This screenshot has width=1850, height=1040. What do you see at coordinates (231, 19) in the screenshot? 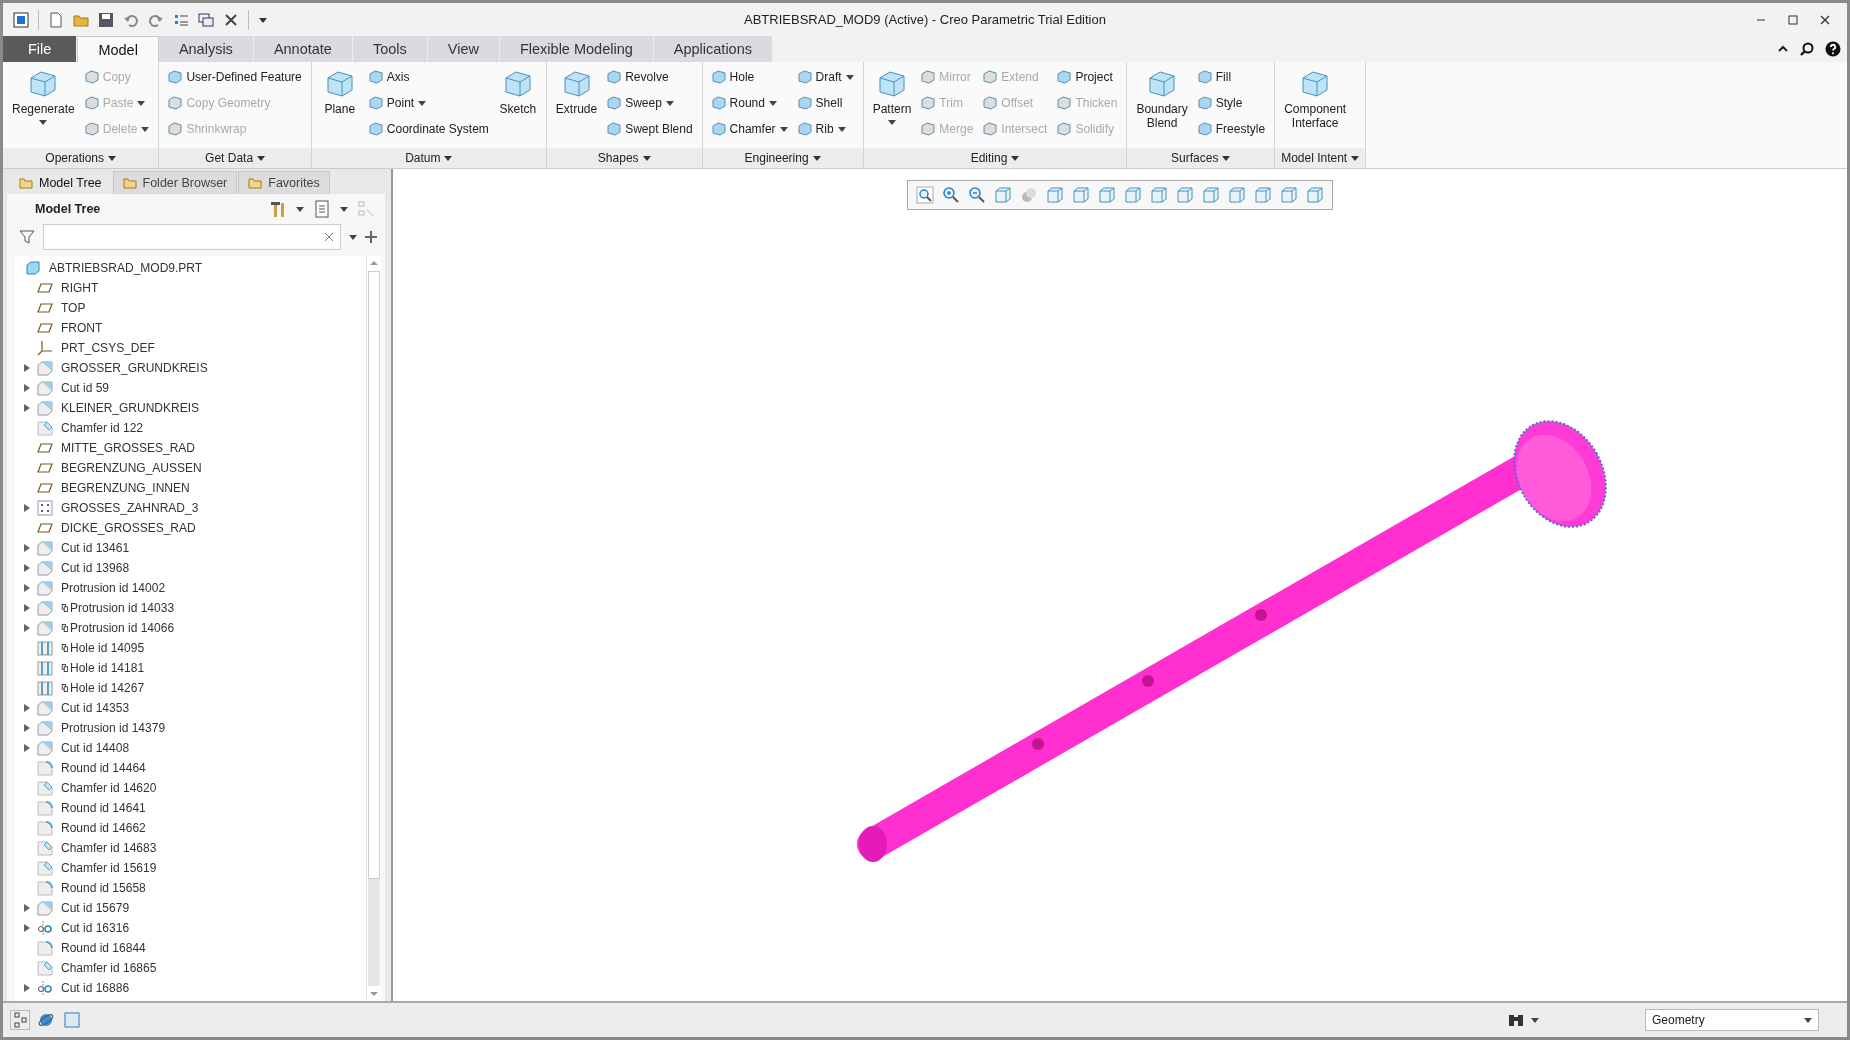
I see `close-window-icon` at bounding box center [231, 19].